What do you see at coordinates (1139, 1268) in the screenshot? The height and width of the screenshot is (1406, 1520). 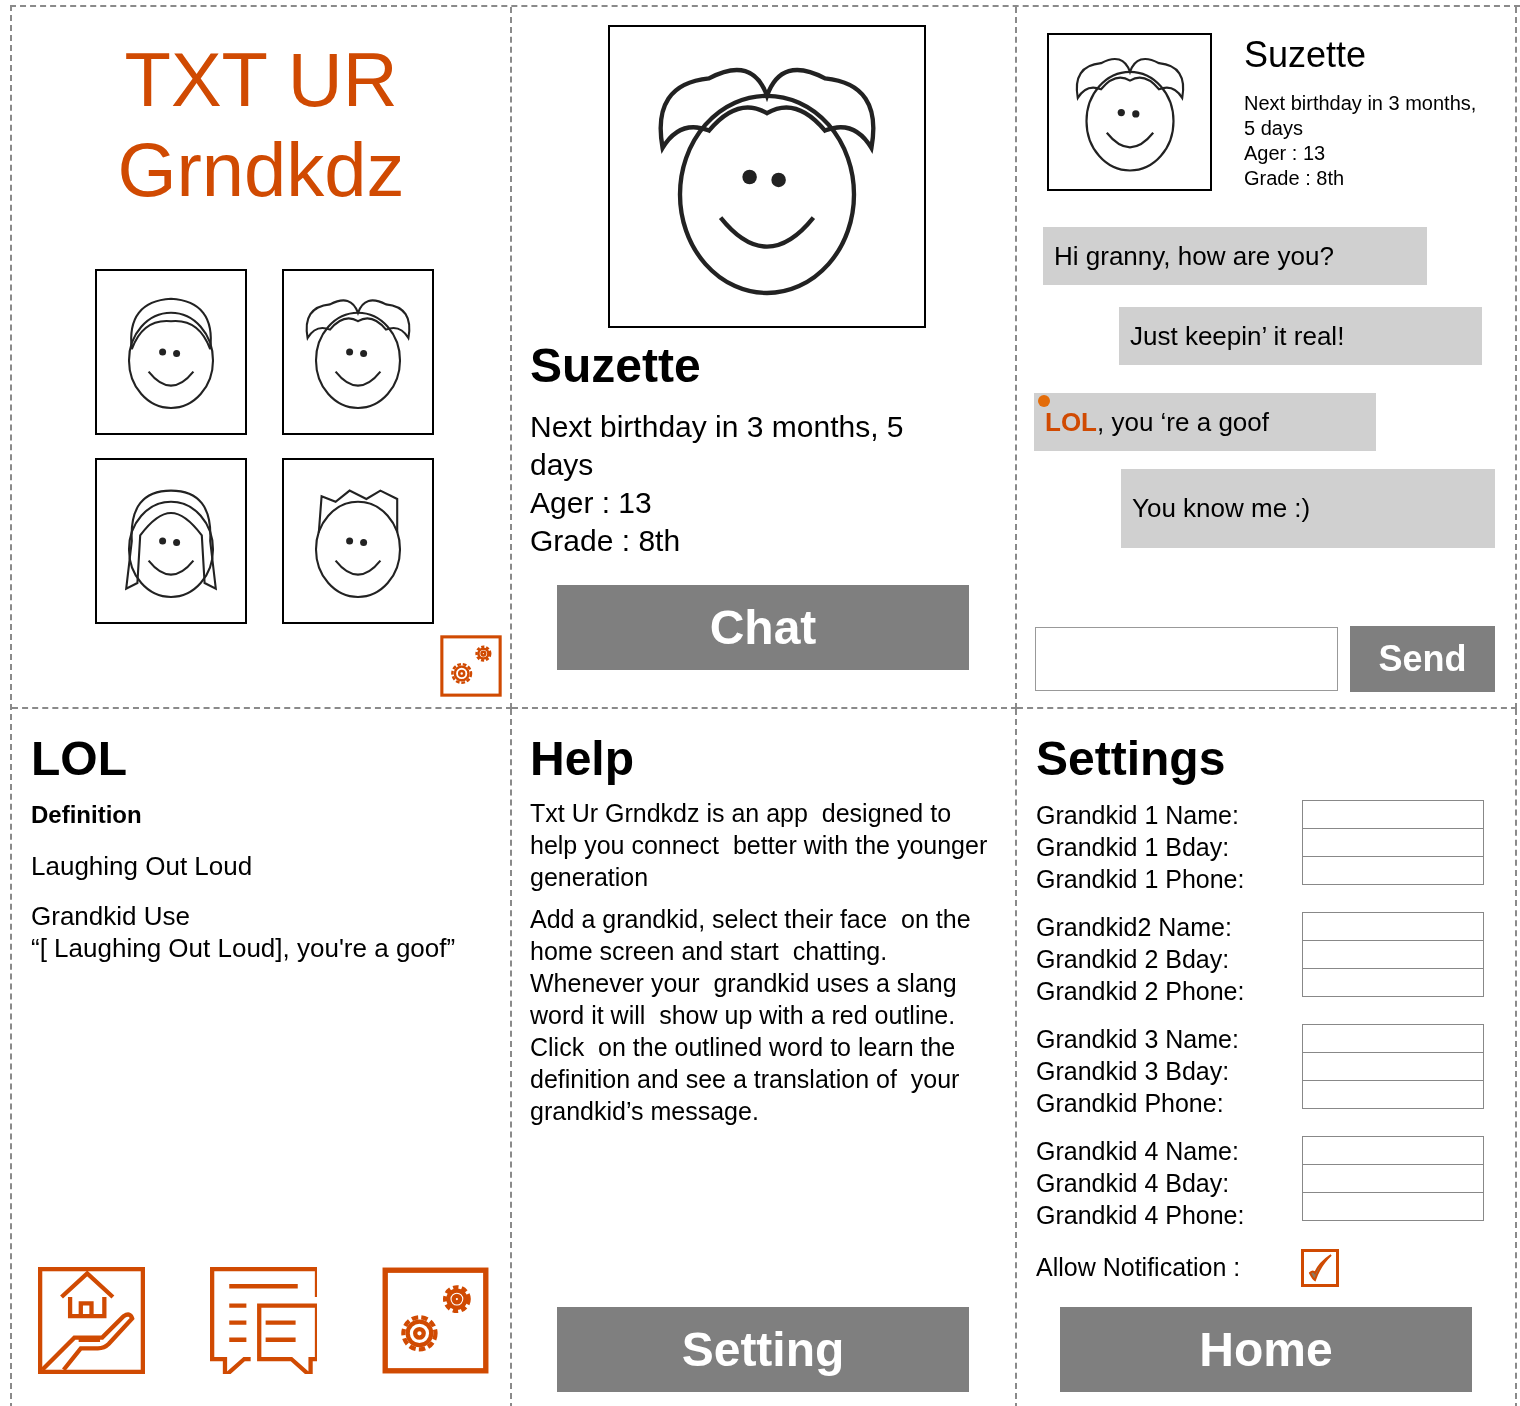 I see `notification-label: Allow Notification :` at bounding box center [1139, 1268].